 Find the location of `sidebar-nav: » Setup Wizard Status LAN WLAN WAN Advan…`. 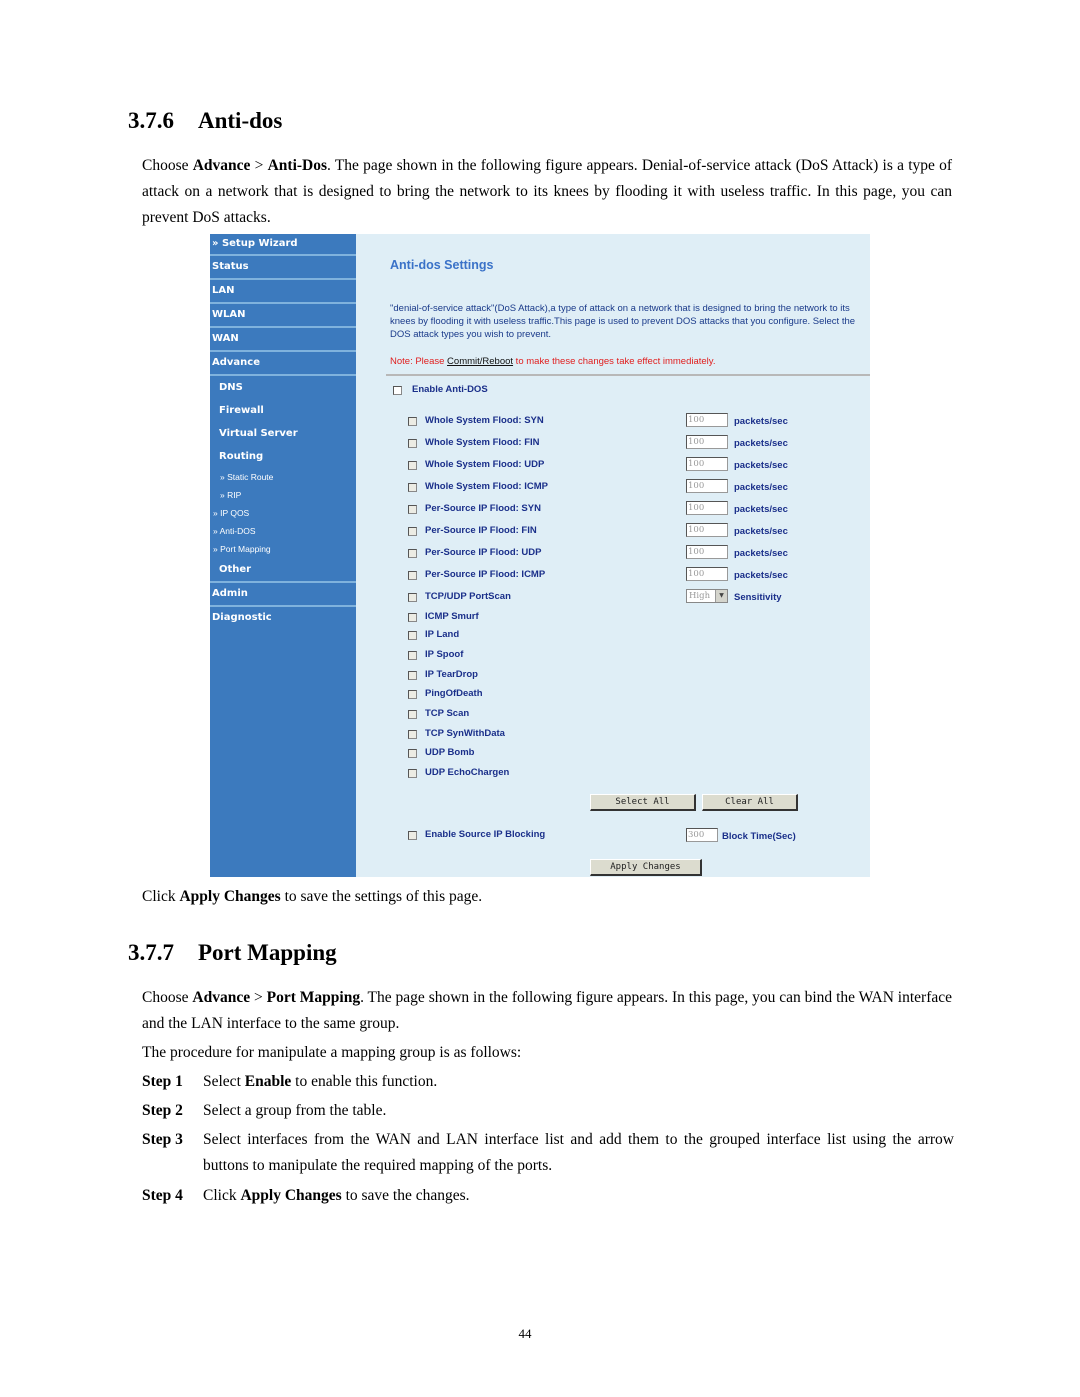

sidebar-nav: » Setup Wizard Status LAN WLAN WAN Advan… is located at coordinates (283, 555).